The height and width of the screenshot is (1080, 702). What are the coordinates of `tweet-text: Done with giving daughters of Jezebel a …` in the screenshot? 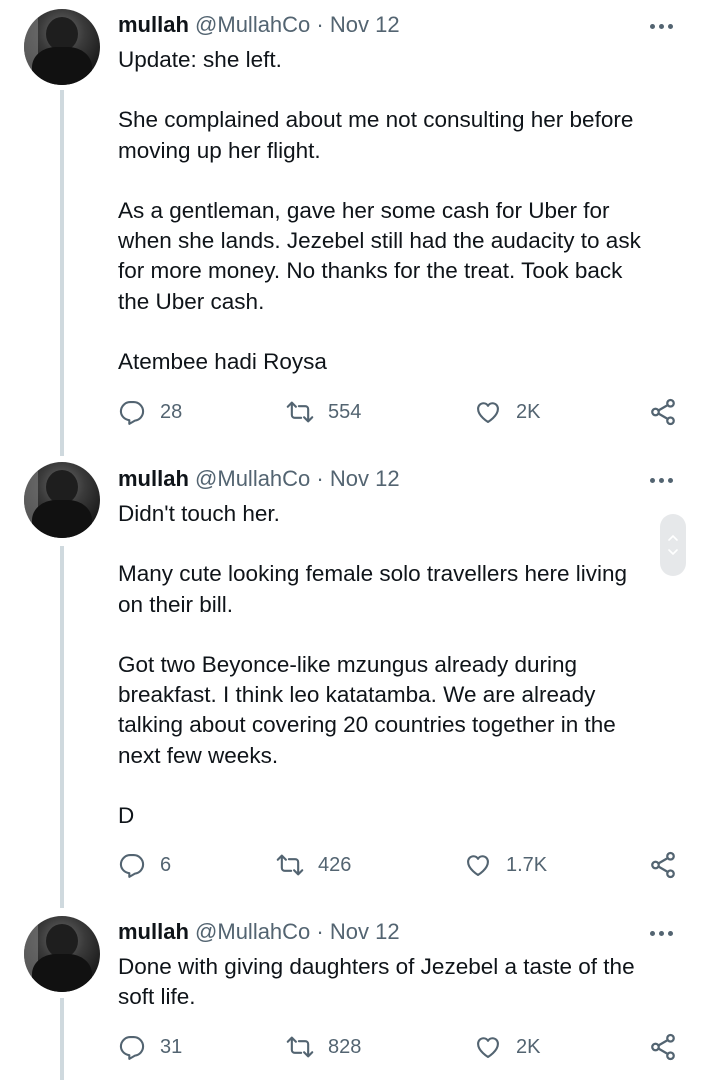 It's located at (398, 982).